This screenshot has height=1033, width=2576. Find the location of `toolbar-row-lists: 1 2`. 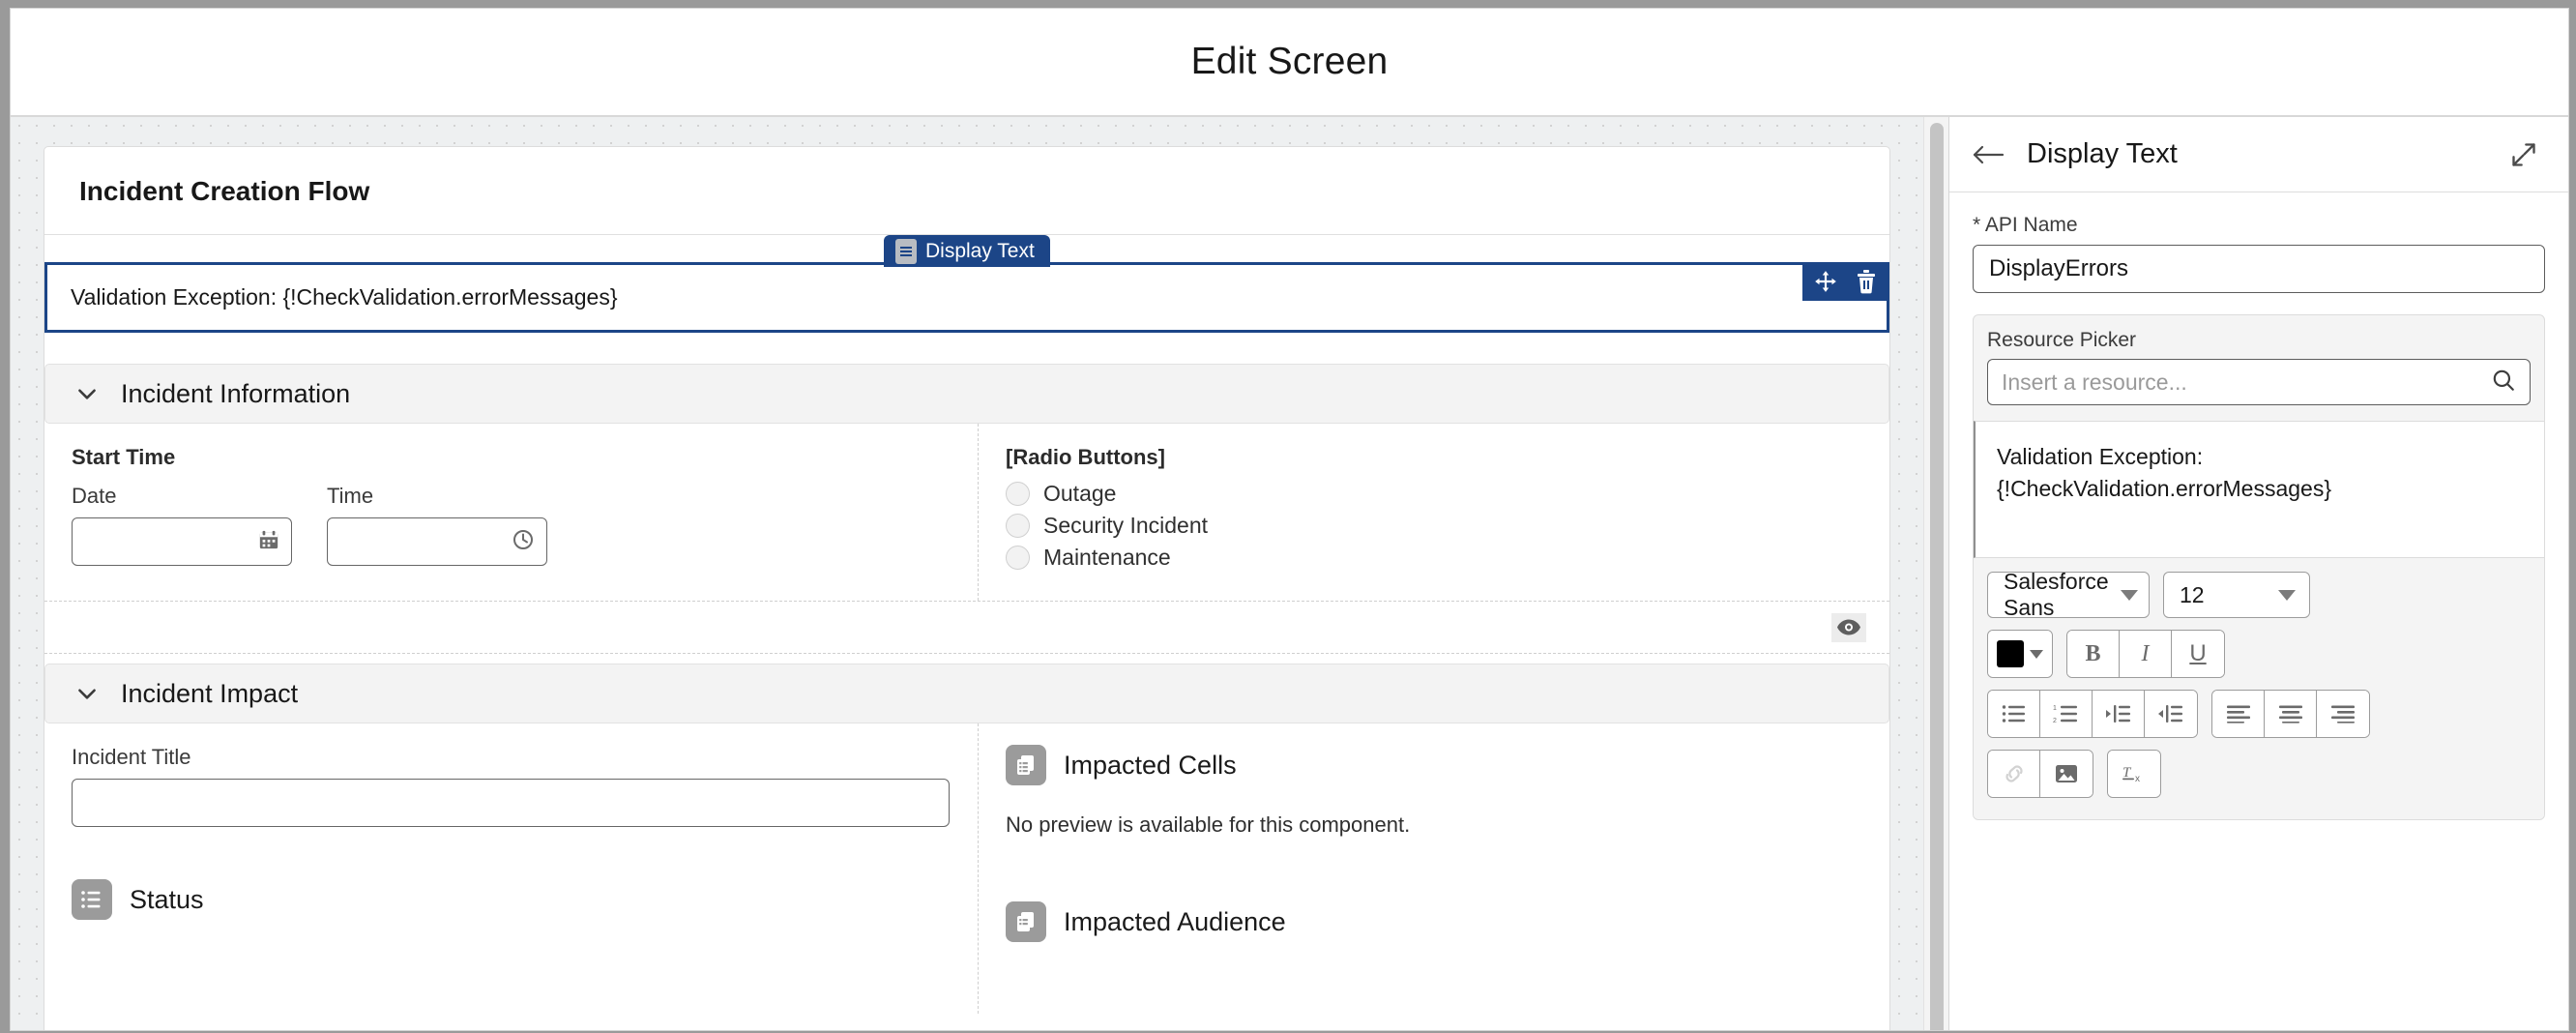

toolbar-row-lists: 1 2 is located at coordinates (2259, 714).